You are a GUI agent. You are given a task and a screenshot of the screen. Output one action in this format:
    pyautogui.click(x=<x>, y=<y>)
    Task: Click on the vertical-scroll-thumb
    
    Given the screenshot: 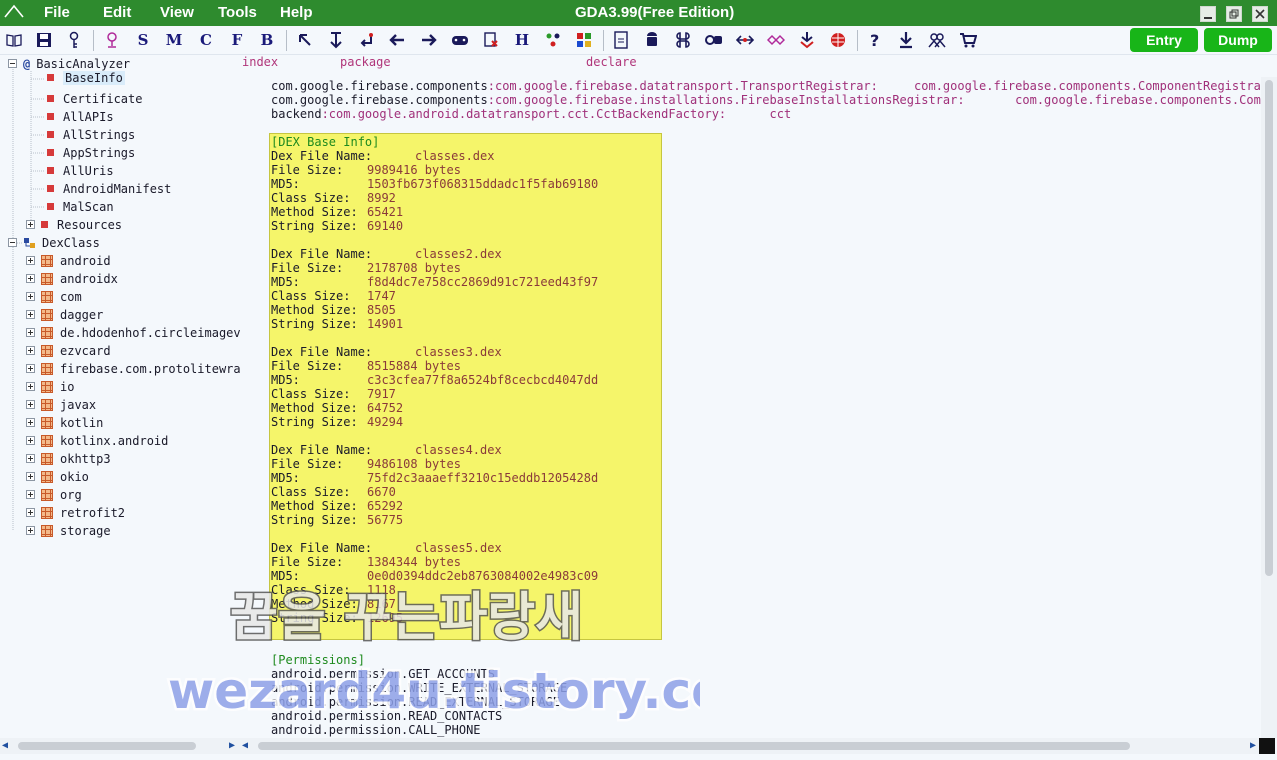 What is the action you would take?
    pyautogui.click(x=1269, y=328)
    